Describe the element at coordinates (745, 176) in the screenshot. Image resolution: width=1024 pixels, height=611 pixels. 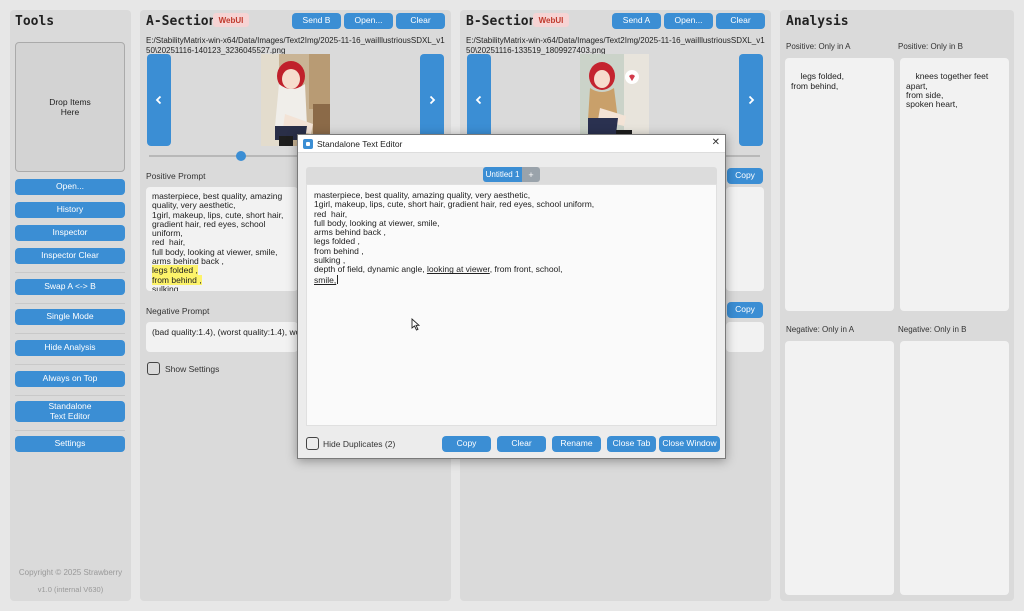
I see `b-copy-positive-button: Copy` at that location.